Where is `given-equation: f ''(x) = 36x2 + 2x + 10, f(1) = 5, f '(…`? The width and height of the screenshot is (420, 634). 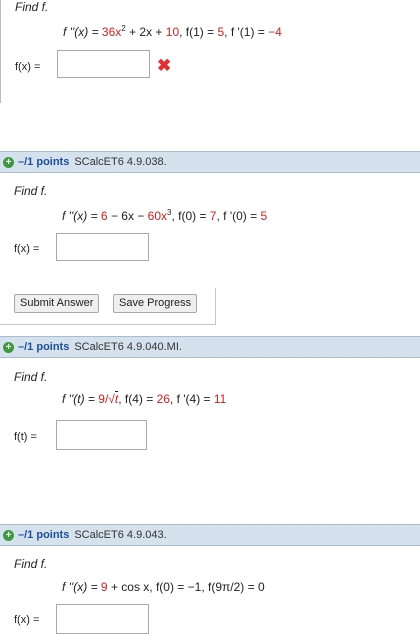
given-equation: f ''(x) = 36x2 + 2x + 10, f(1) = 5, f '(… is located at coordinates (172, 31).